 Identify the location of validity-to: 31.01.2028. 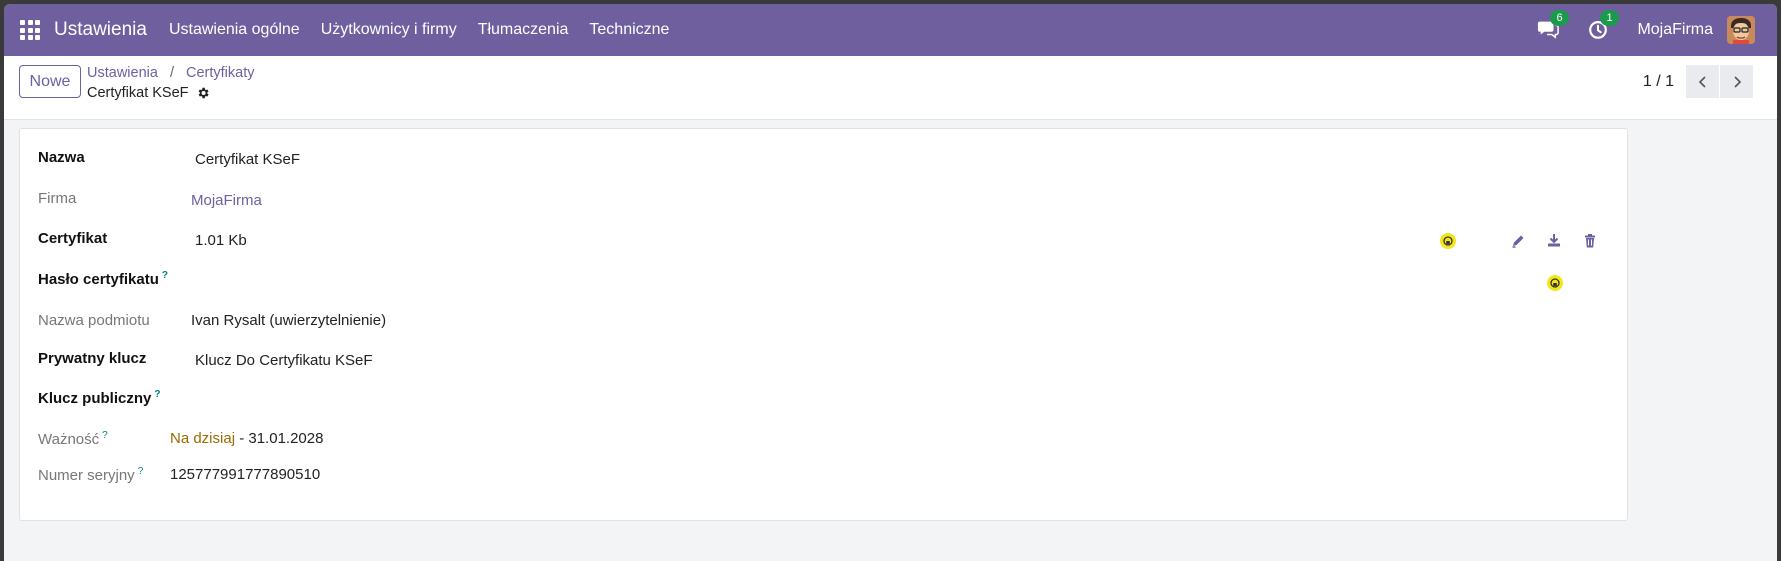
(286, 438).